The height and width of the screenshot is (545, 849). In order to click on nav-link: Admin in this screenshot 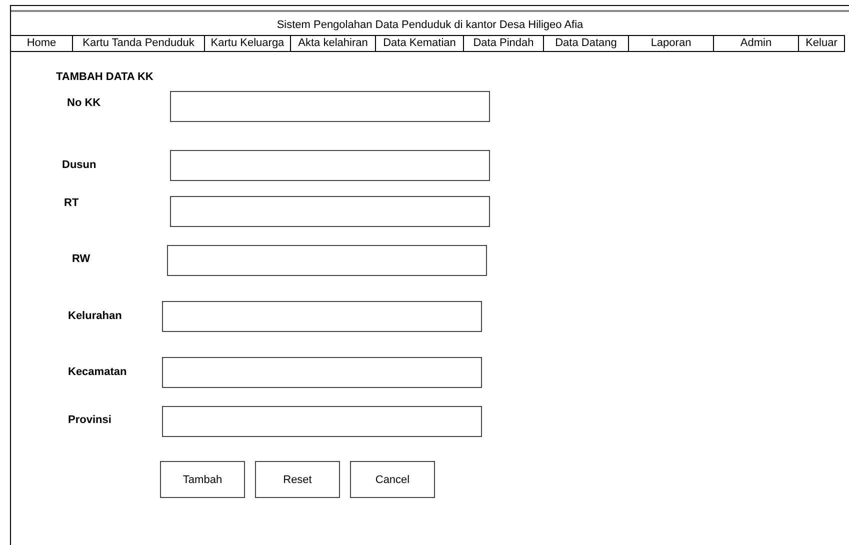, I will do `click(755, 43)`.